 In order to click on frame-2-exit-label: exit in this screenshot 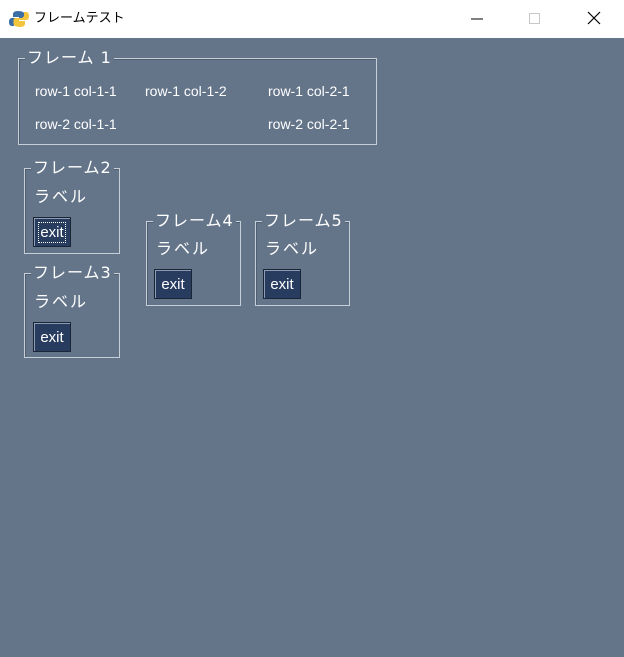, I will do `click(52, 232)`.